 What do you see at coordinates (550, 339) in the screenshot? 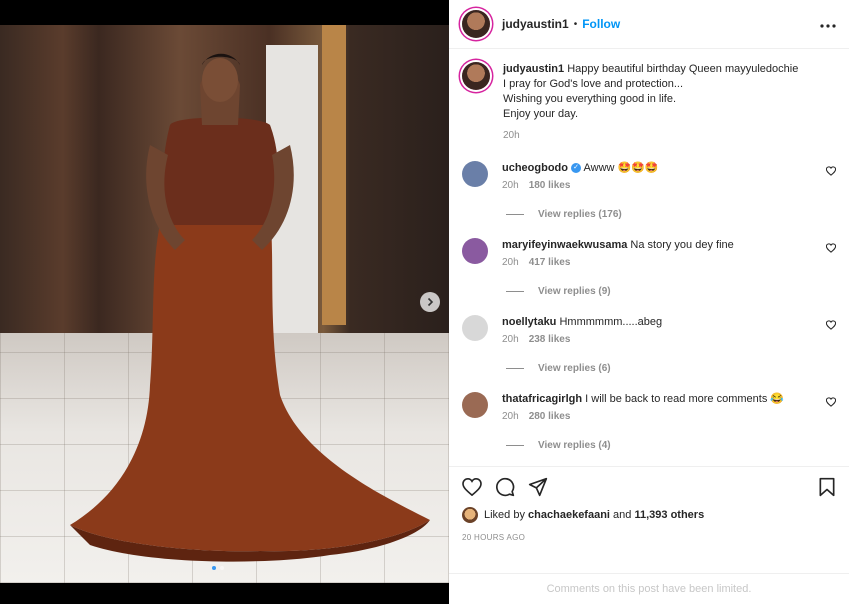
I see `comment-likes: 238 likes` at bounding box center [550, 339].